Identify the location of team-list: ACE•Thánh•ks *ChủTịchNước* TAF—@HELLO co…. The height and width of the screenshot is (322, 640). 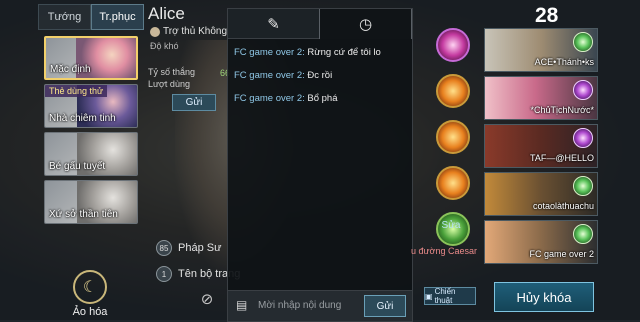
(541, 148).